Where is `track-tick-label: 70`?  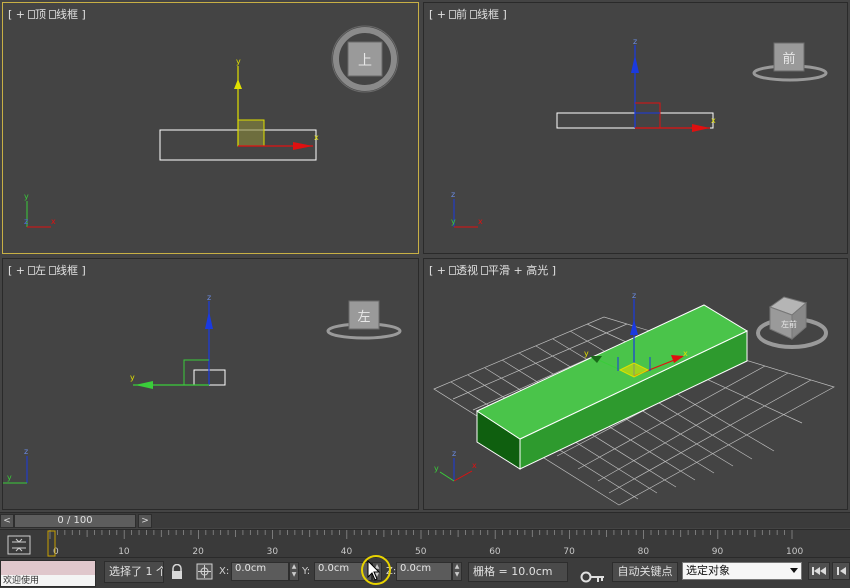 track-tick-label: 70 is located at coordinates (569, 552).